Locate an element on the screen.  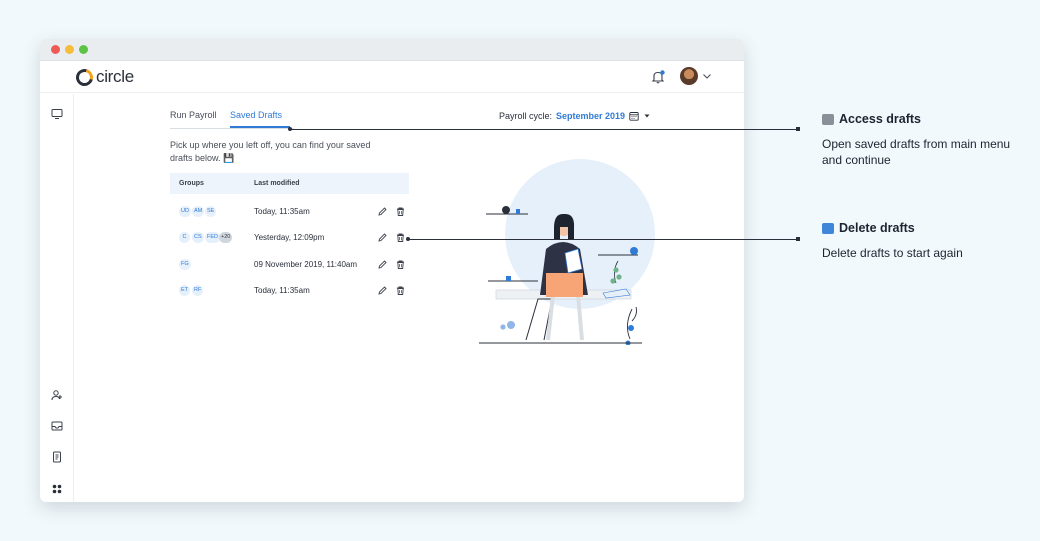
monitor-icon is located at coordinates (57, 114).